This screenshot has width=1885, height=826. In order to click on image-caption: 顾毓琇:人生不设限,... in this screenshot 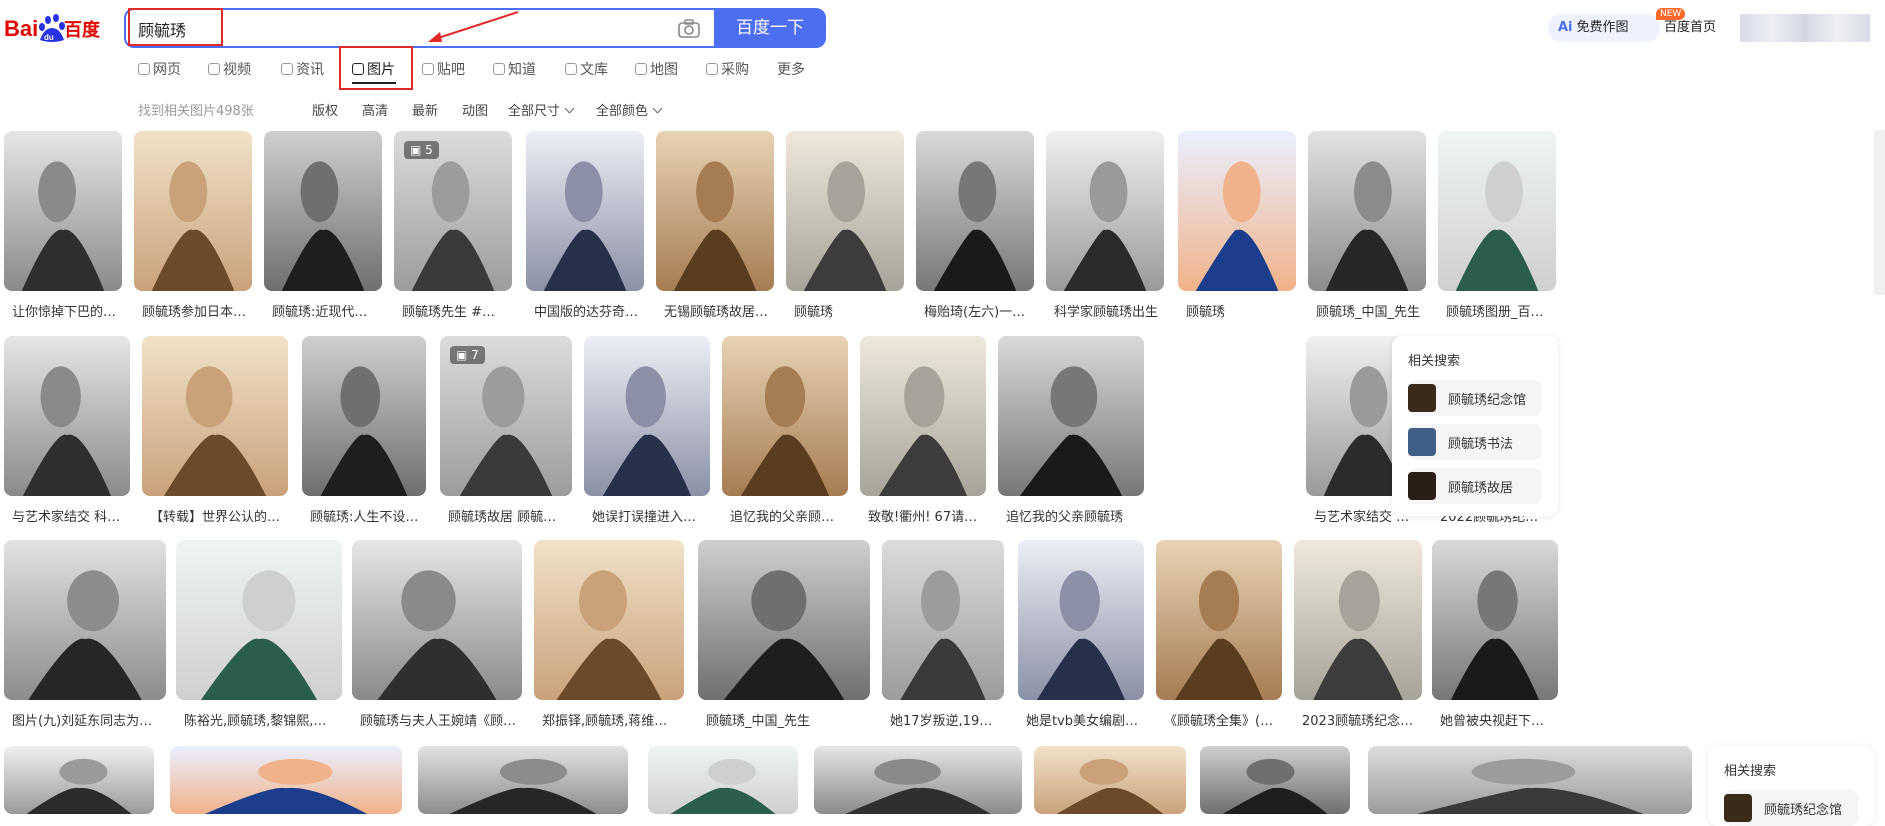, I will do `click(366, 515)`.